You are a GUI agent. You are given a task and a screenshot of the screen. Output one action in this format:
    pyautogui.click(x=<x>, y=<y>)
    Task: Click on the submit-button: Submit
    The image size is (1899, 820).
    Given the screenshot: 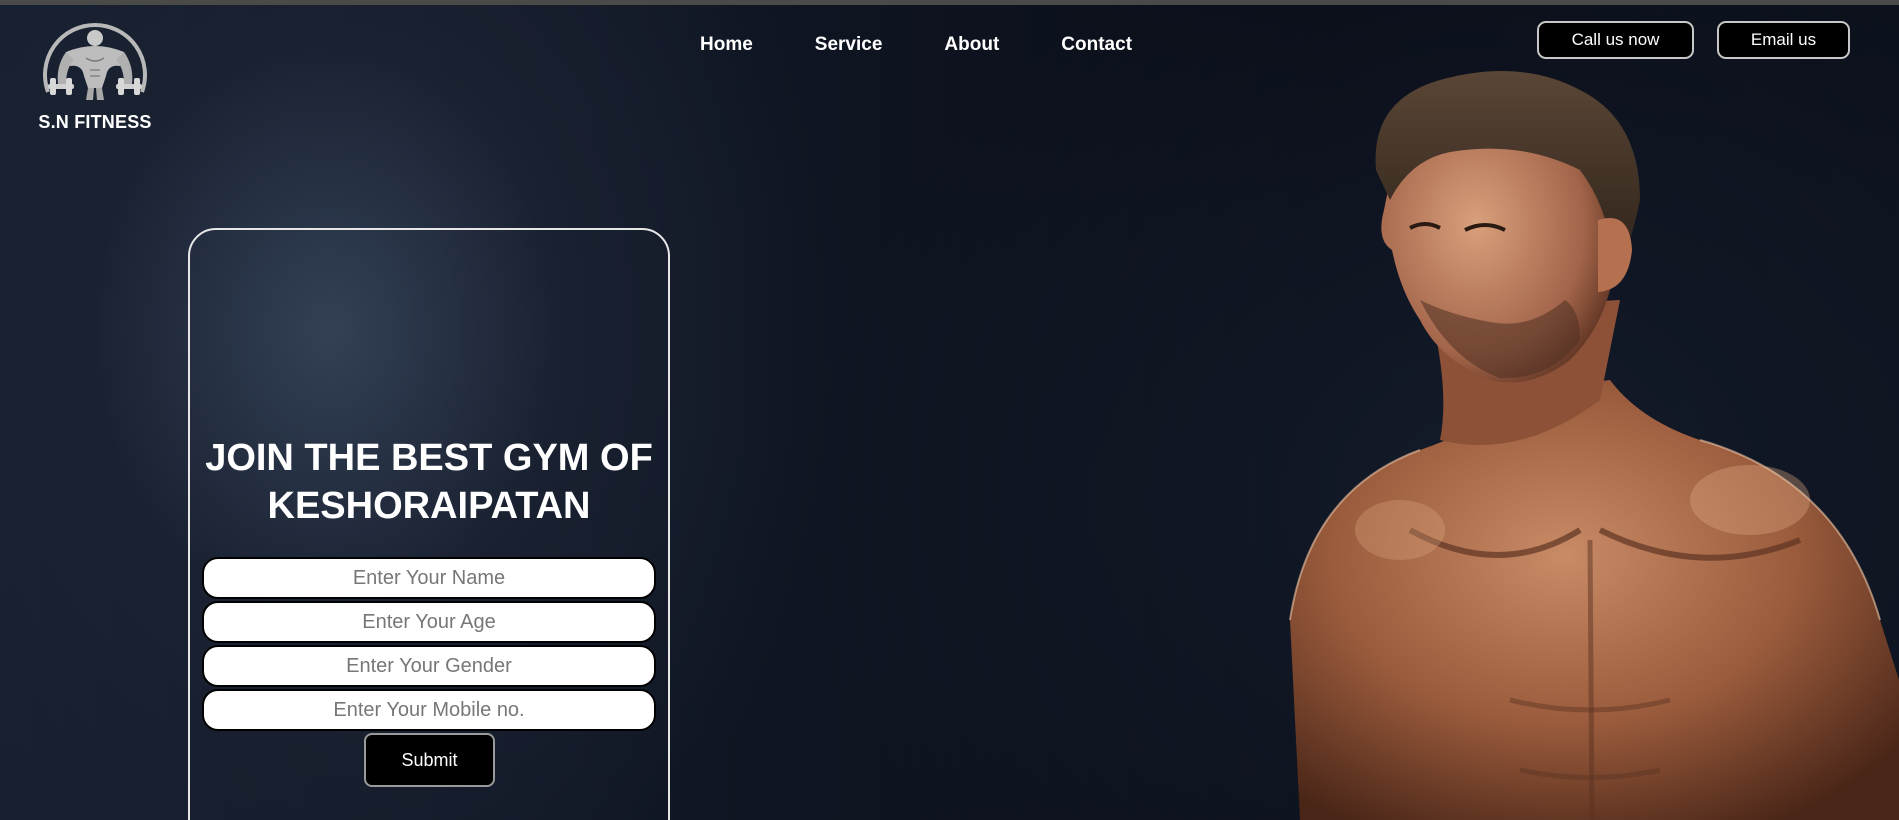 What is the action you would take?
    pyautogui.click(x=429, y=760)
    